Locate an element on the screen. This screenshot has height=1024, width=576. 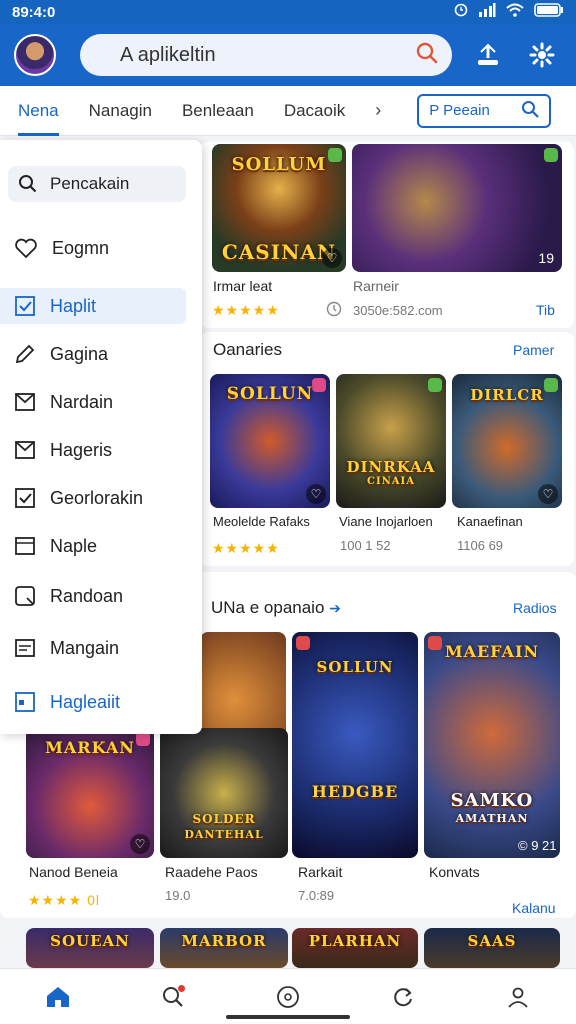
card-art-title: MARKAN is located at coordinates (90, 747).